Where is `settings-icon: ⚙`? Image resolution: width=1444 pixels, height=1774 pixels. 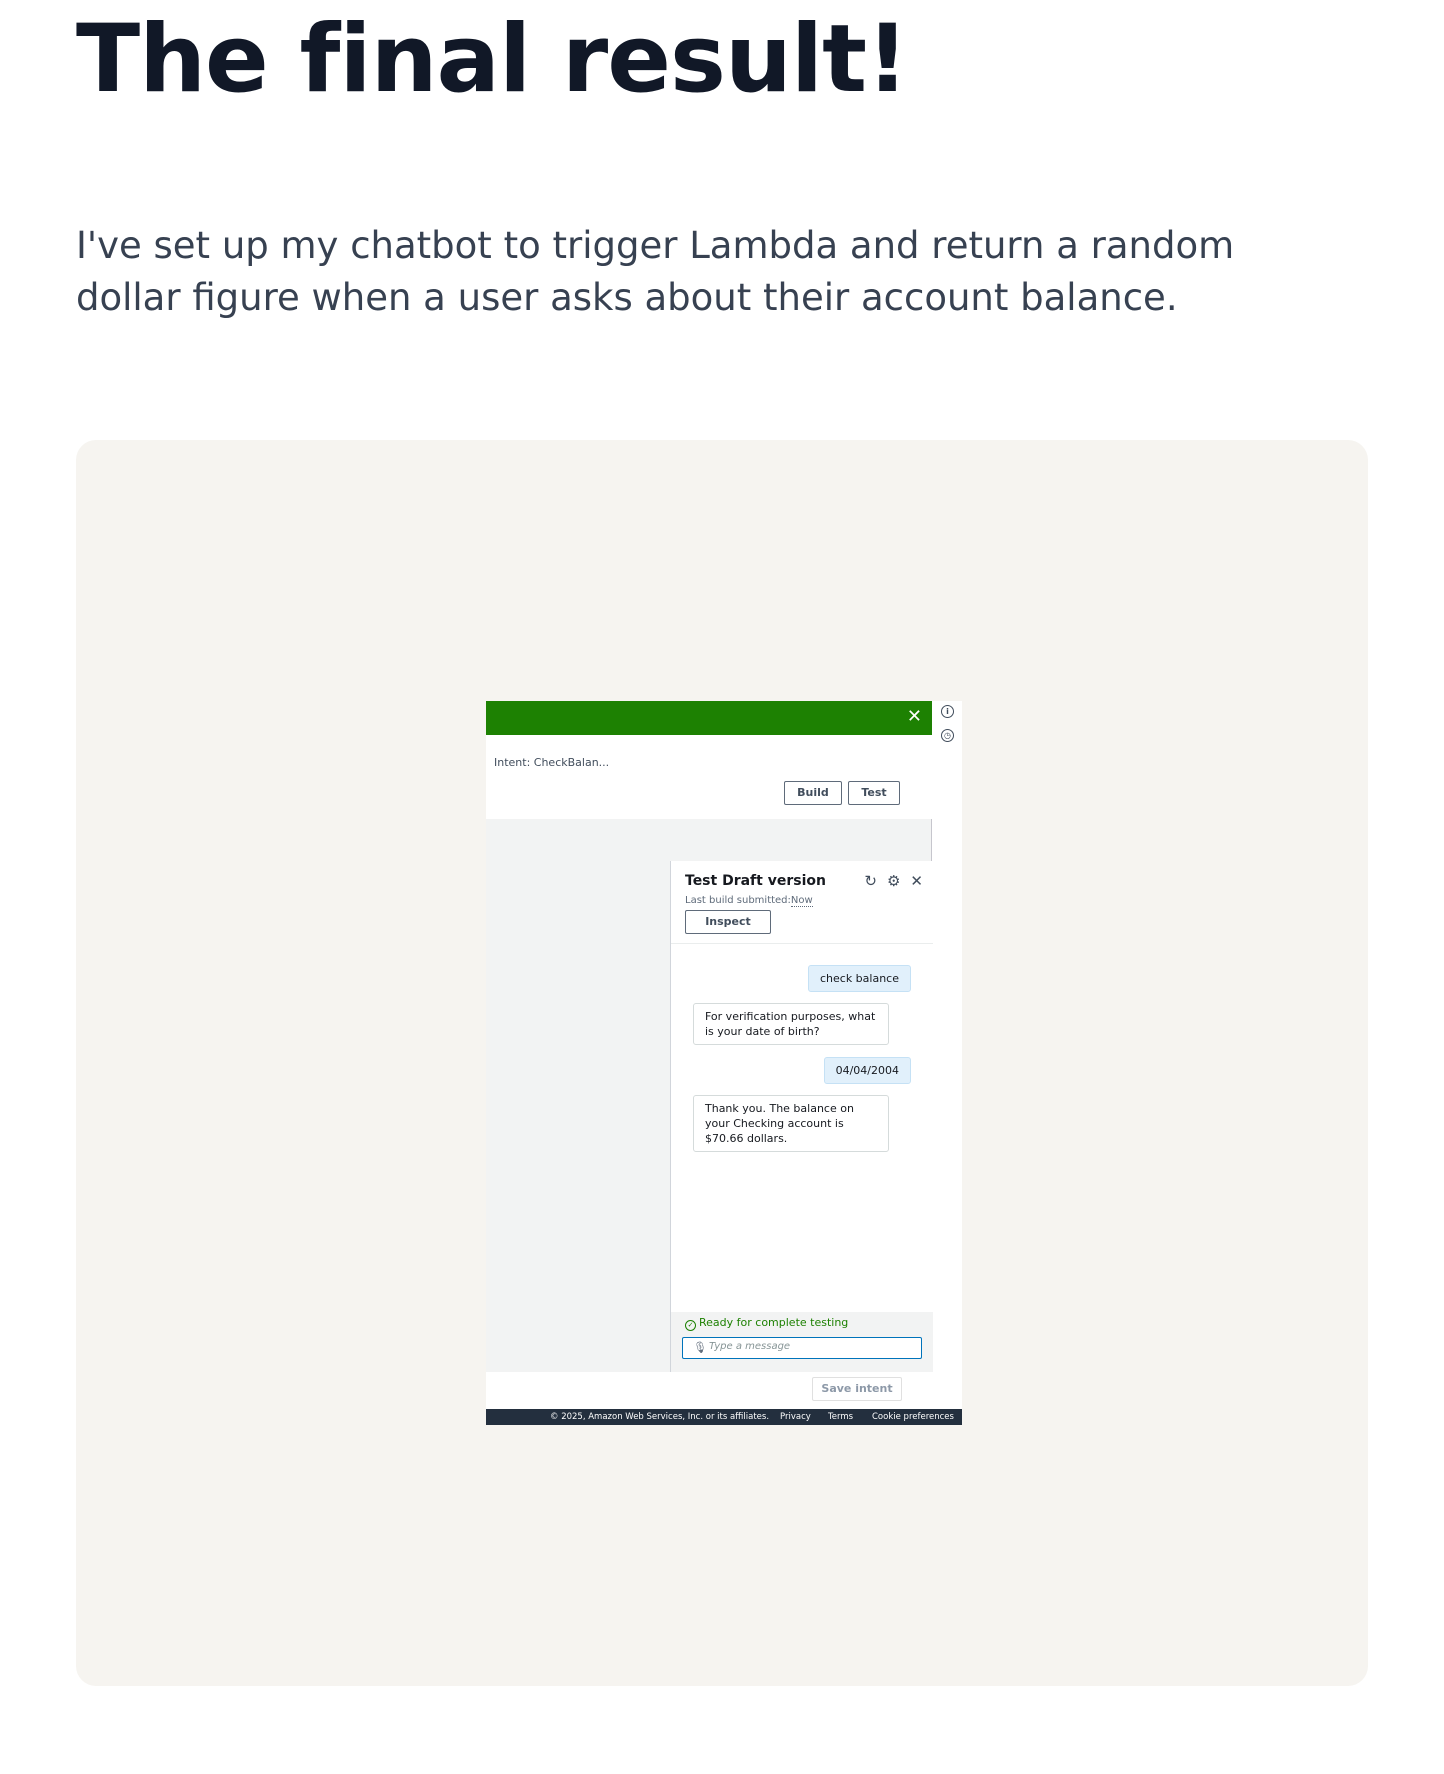
settings-icon: ⚙ is located at coordinates (893, 881).